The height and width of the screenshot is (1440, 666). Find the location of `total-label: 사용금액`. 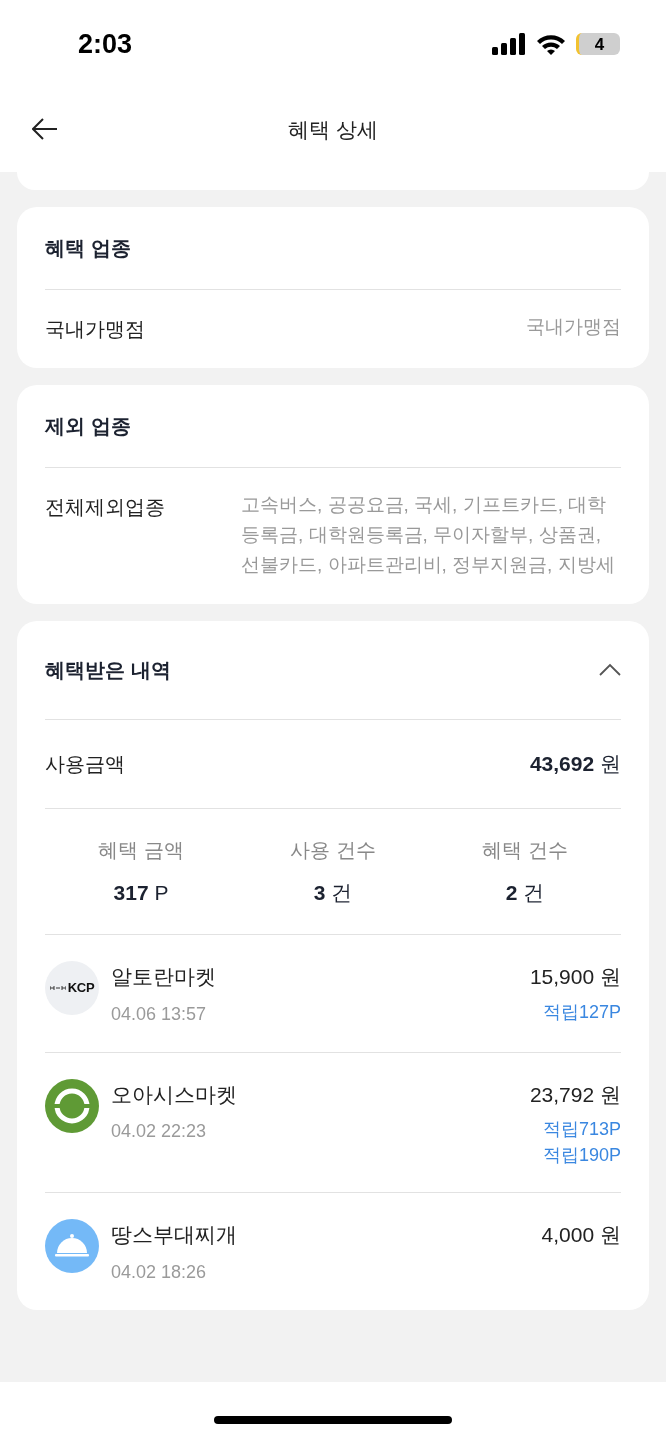

total-label: 사용금액 is located at coordinates (85, 764).